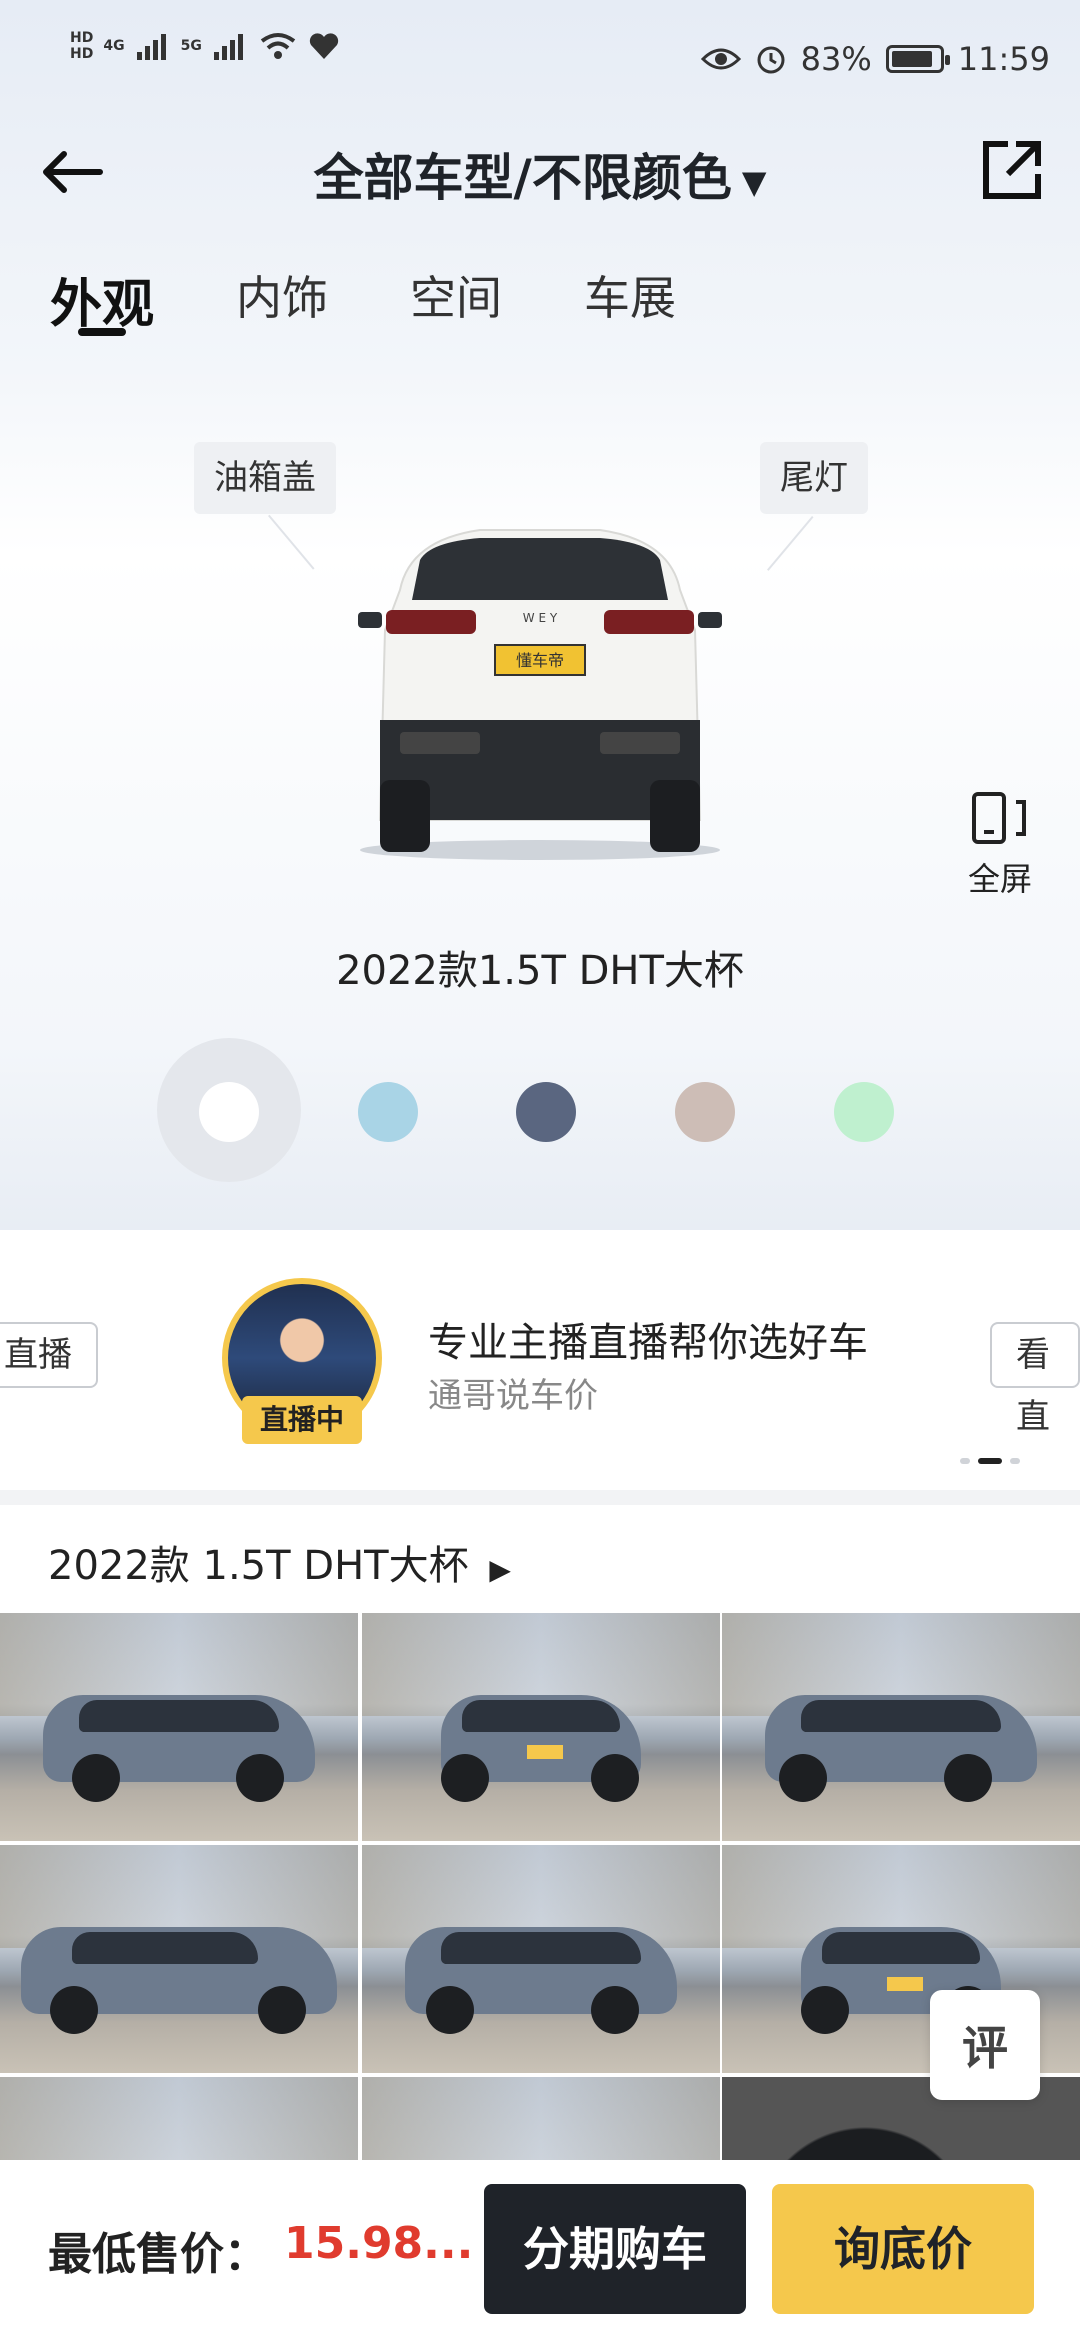 This screenshot has height=2340, width=1080. What do you see at coordinates (540, 618) in the screenshot?
I see `car-brand-badge: W E Y` at bounding box center [540, 618].